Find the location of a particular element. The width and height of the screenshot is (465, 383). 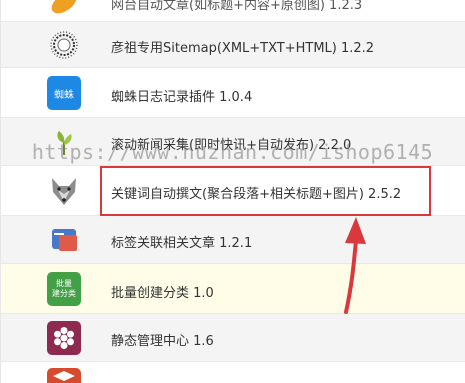

plugin-name: 彦祖专用Sitemap(XML+TXT+HTML) 1.2.2 is located at coordinates (243, 48).